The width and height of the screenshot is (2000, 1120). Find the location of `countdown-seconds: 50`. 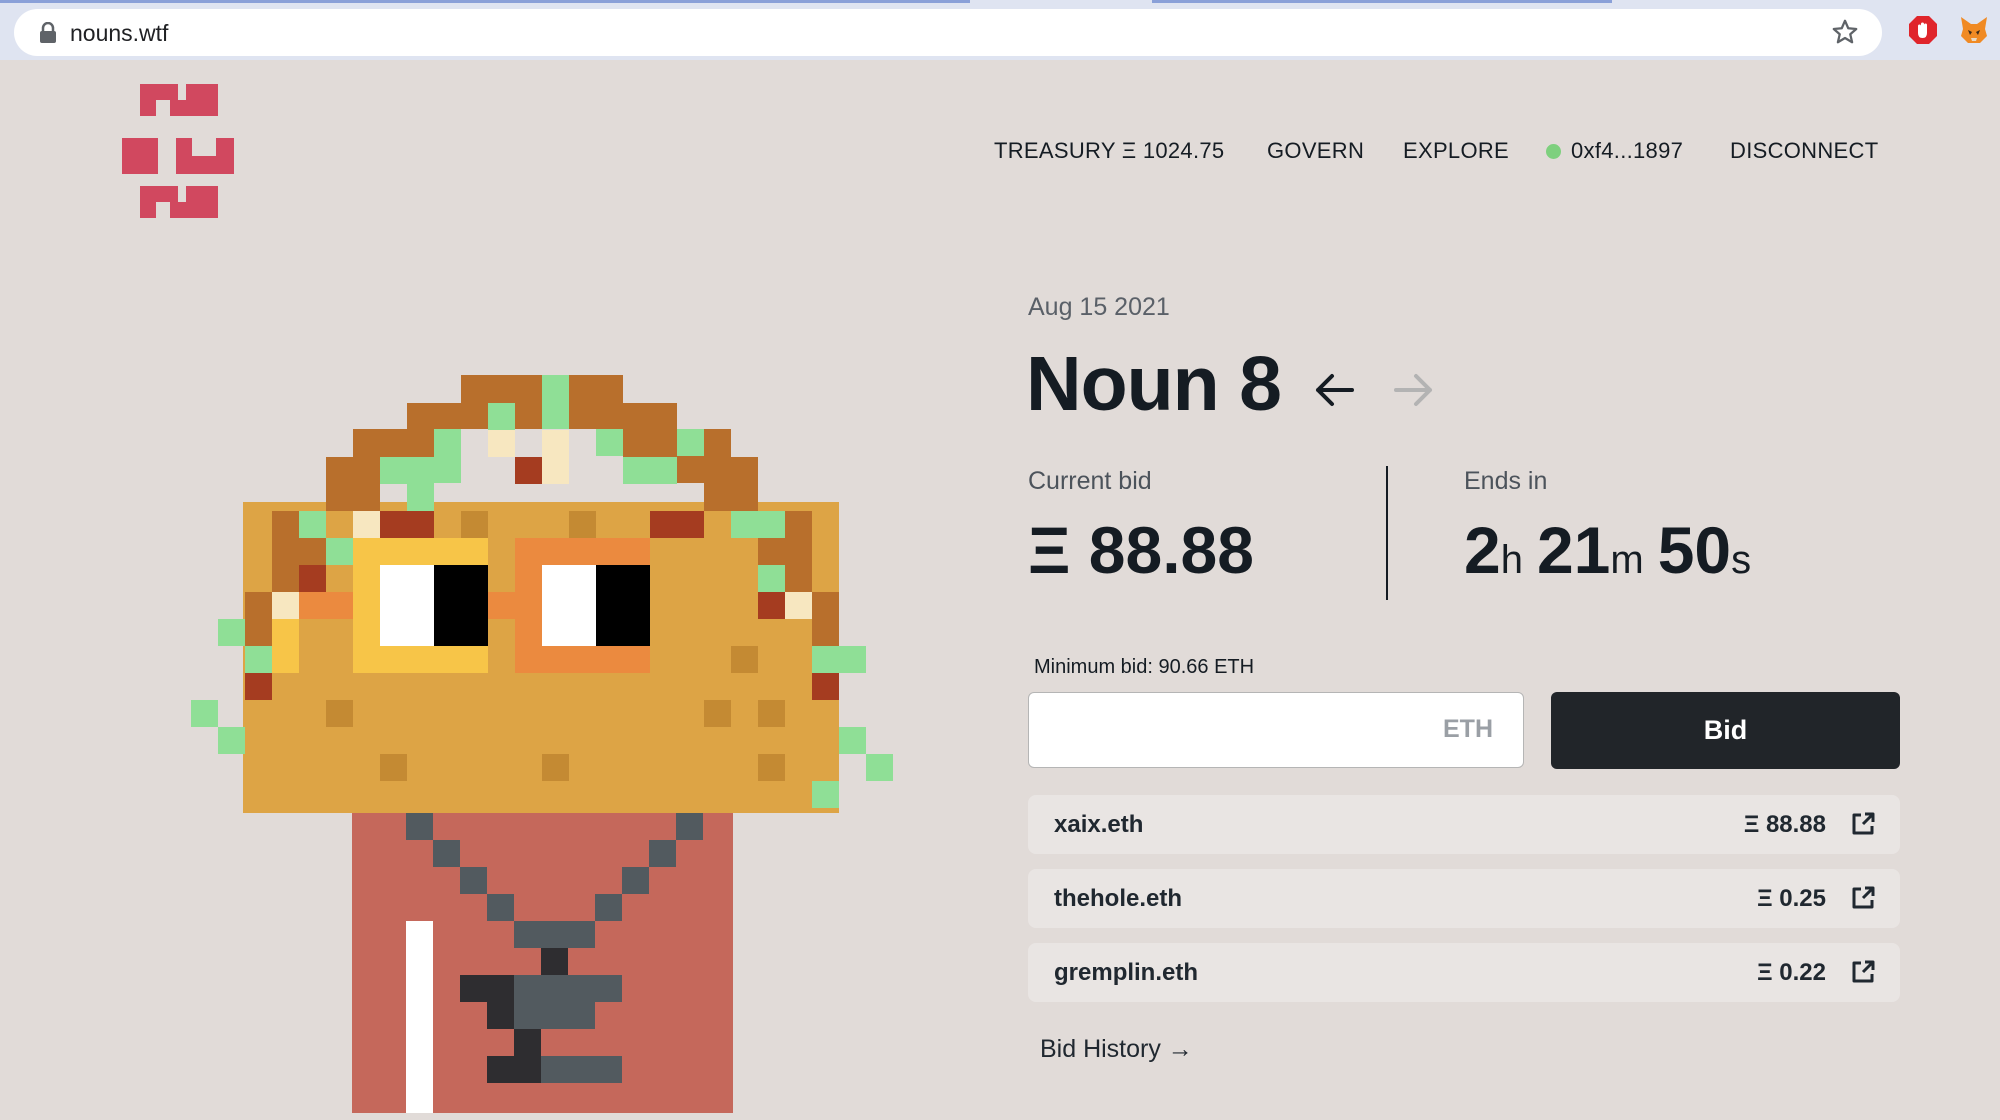

countdown-seconds: 50 is located at coordinates (1694, 550).